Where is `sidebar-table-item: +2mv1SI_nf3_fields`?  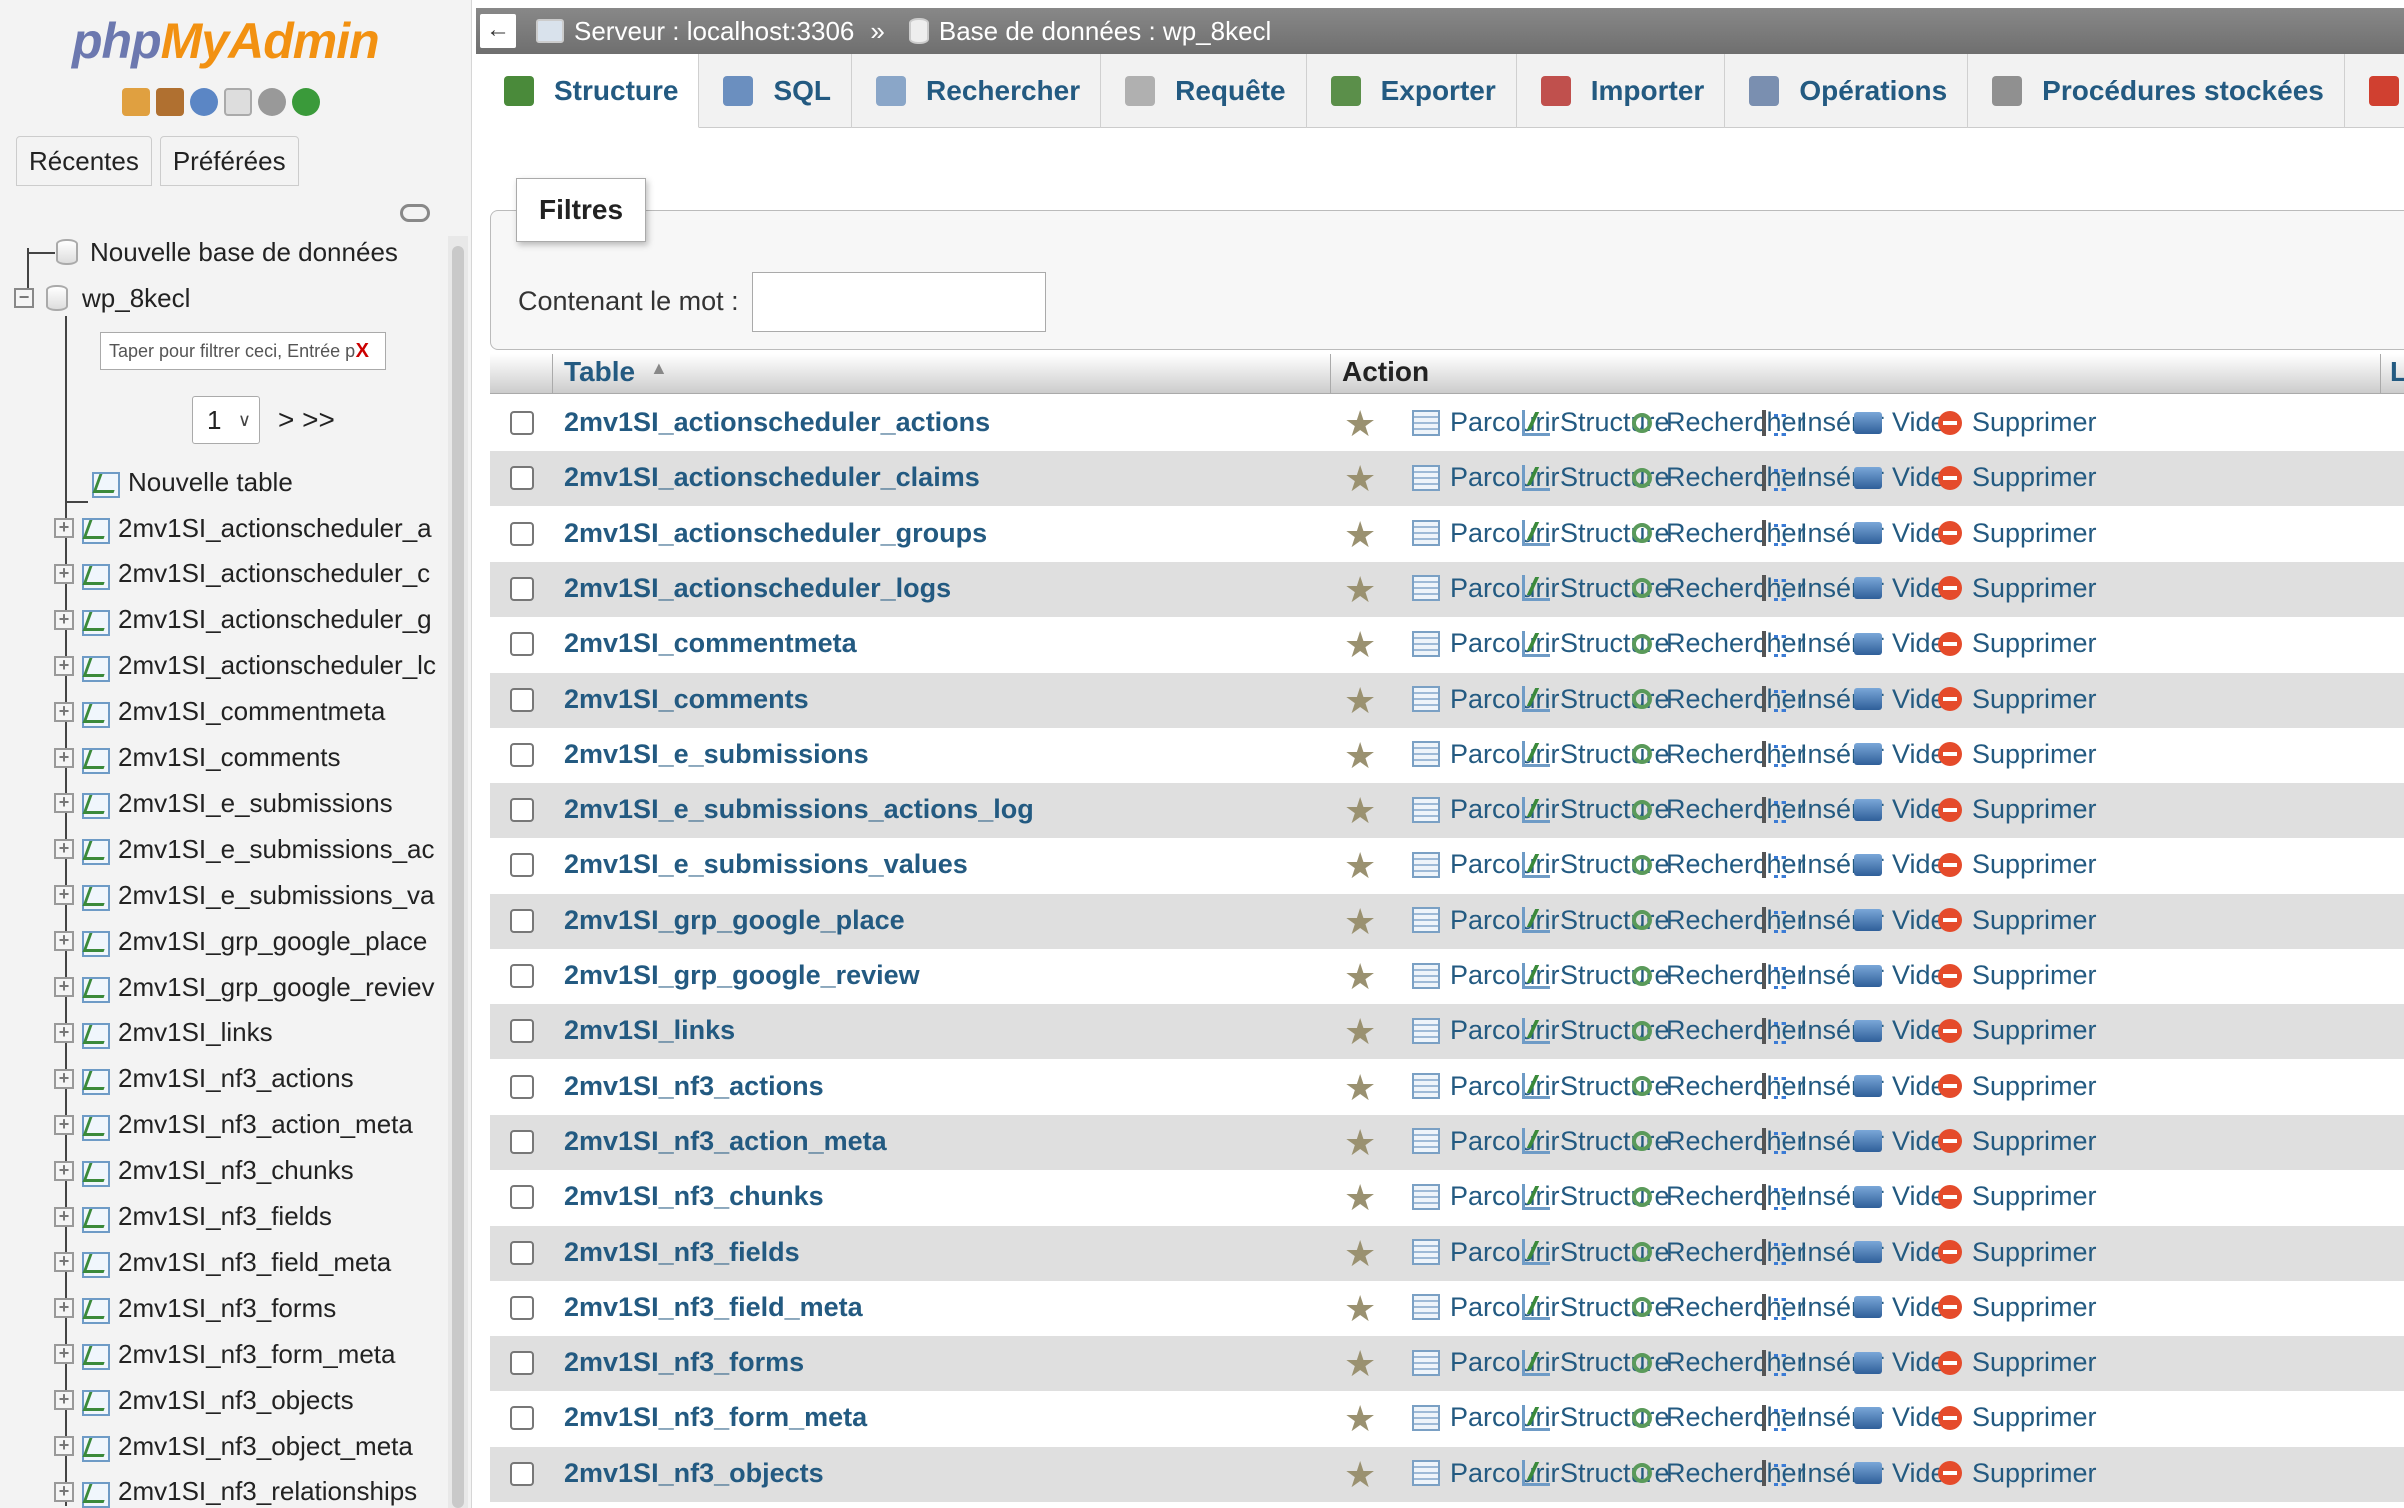 sidebar-table-item: +2mv1SI_nf3_fields is located at coordinates (250, 1217).